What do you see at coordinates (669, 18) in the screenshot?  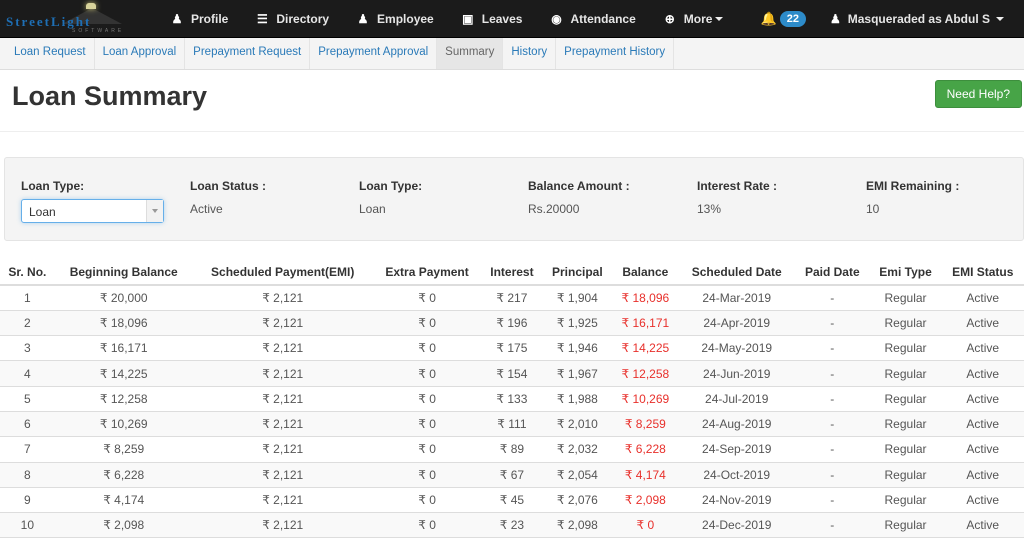 I see `plus-circle-icon: ⊕` at bounding box center [669, 18].